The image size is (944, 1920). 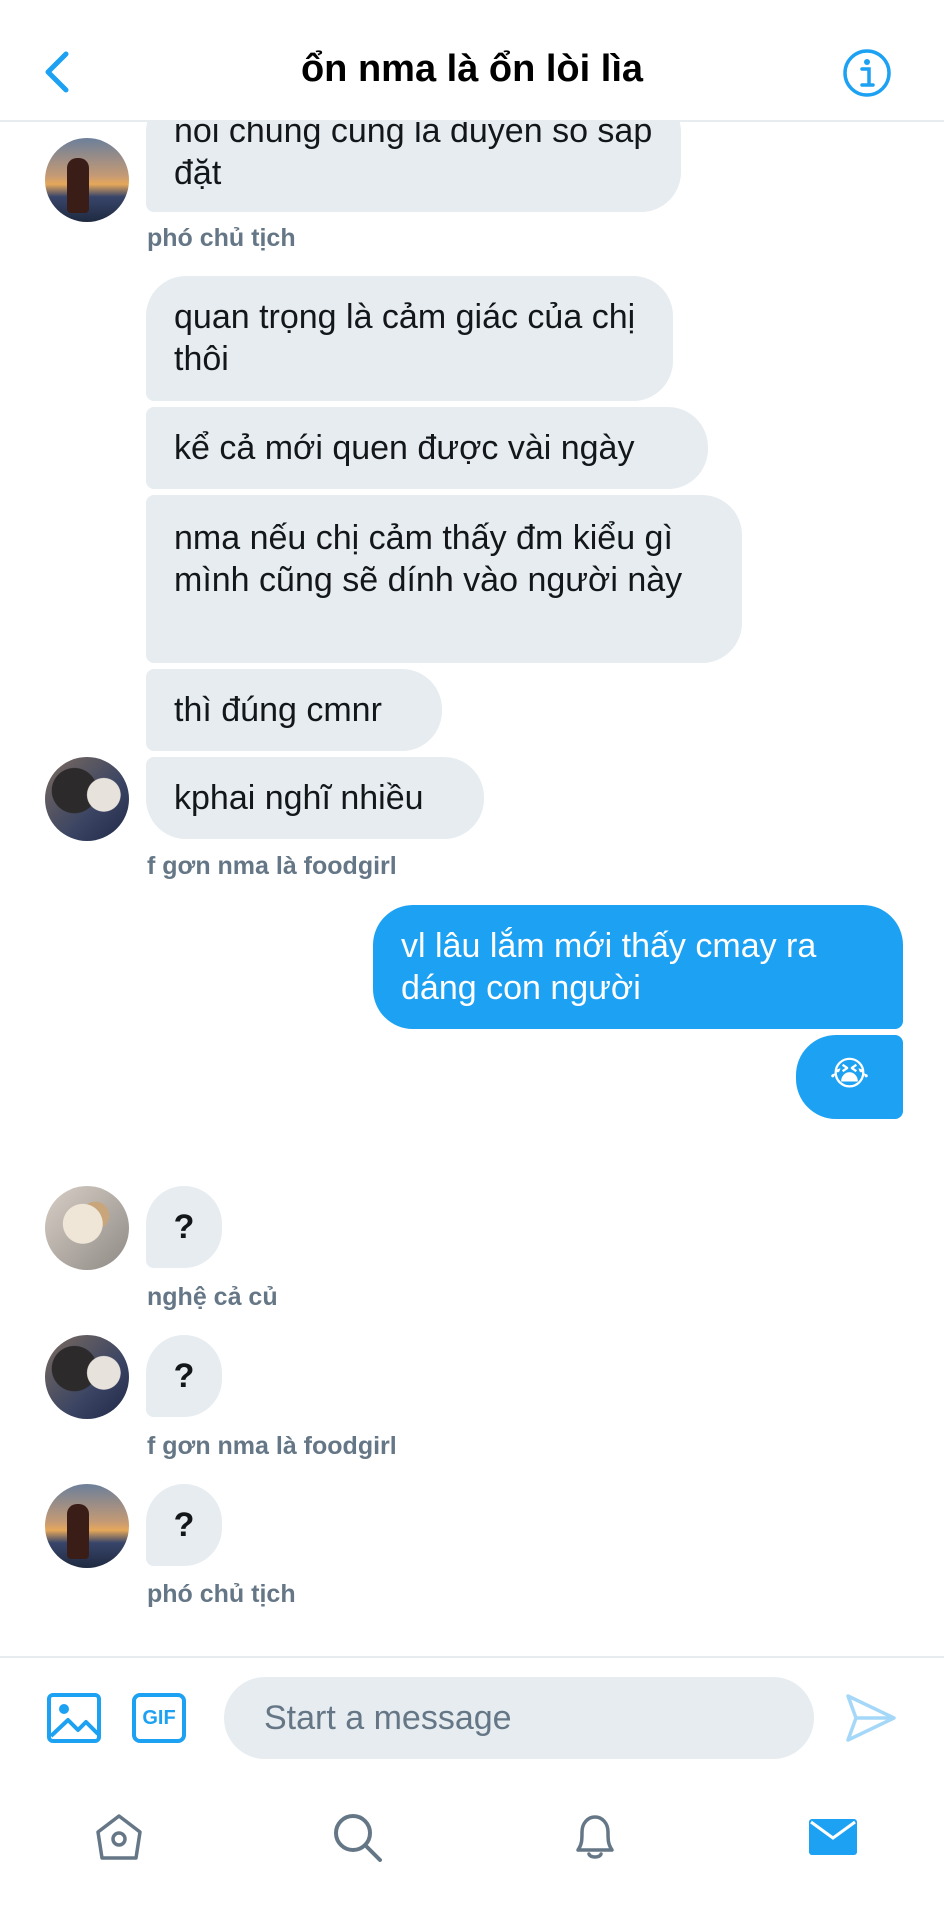 I want to click on search-icon, so click(x=357, y=1837).